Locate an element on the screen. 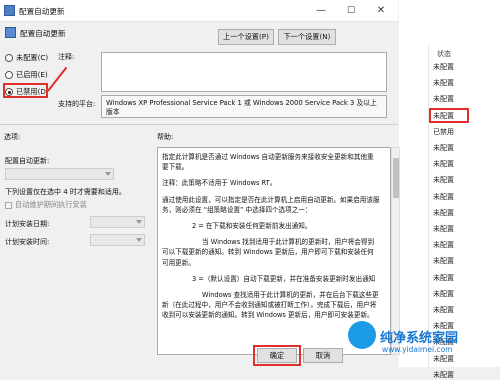 The image size is (500, 380). help-paragraph: 2 = 在下载和安装任何更新前发出通知。 is located at coordinates (252, 226).